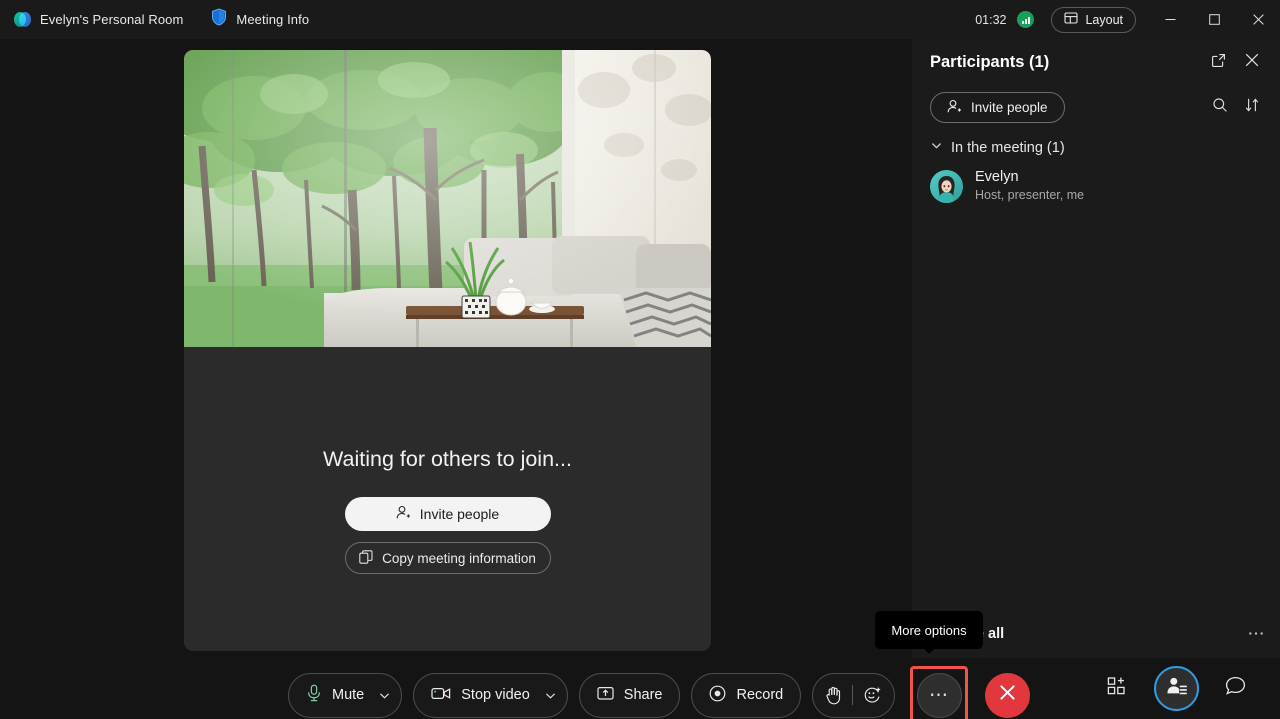 This screenshot has height=719, width=1280. I want to click on record-icon, so click(717, 695).